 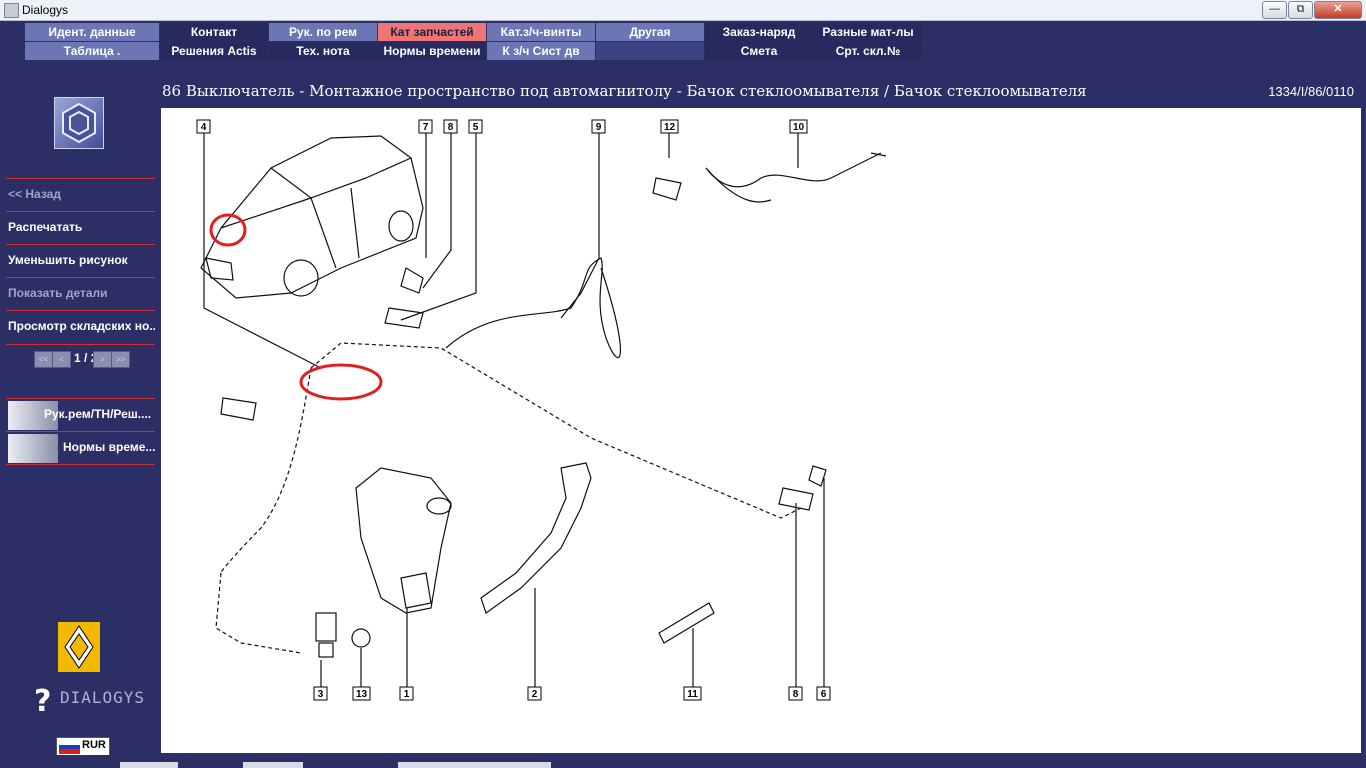 I want to click on app-logo, so click(x=79, y=123).